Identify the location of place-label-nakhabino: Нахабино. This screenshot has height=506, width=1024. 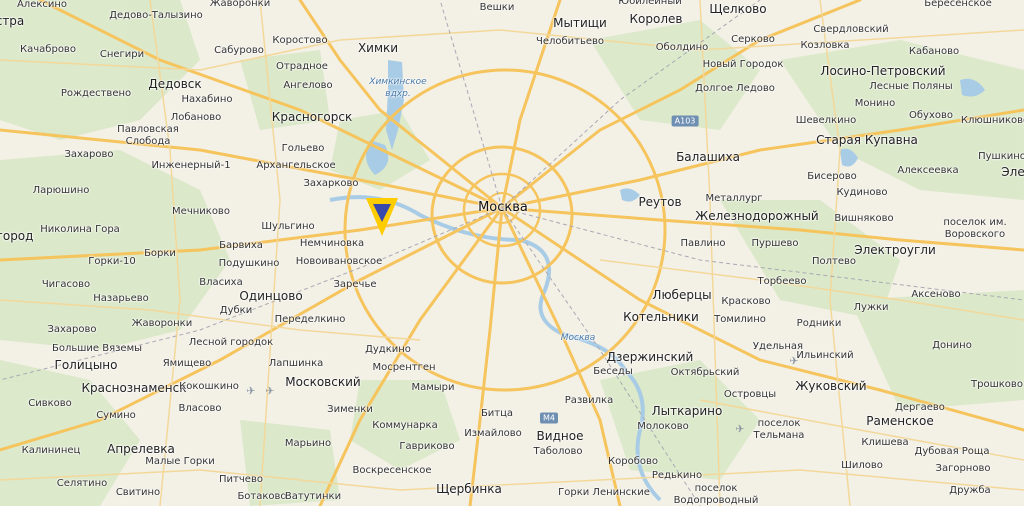
(207, 99).